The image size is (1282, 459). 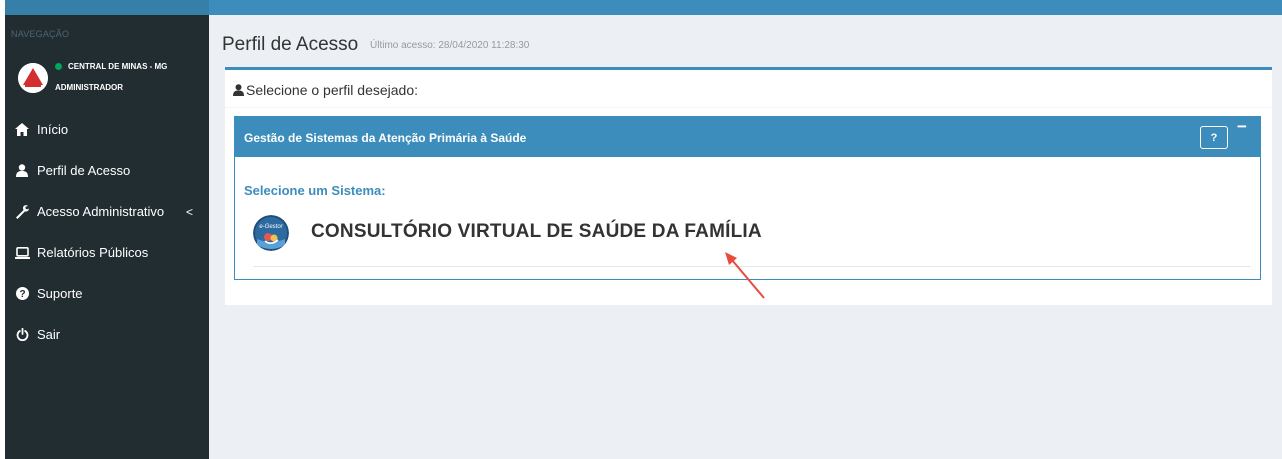 What do you see at coordinates (271, 233) in the screenshot?
I see `e-gestor-logo-icon: e-Gestor` at bounding box center [271, 233].